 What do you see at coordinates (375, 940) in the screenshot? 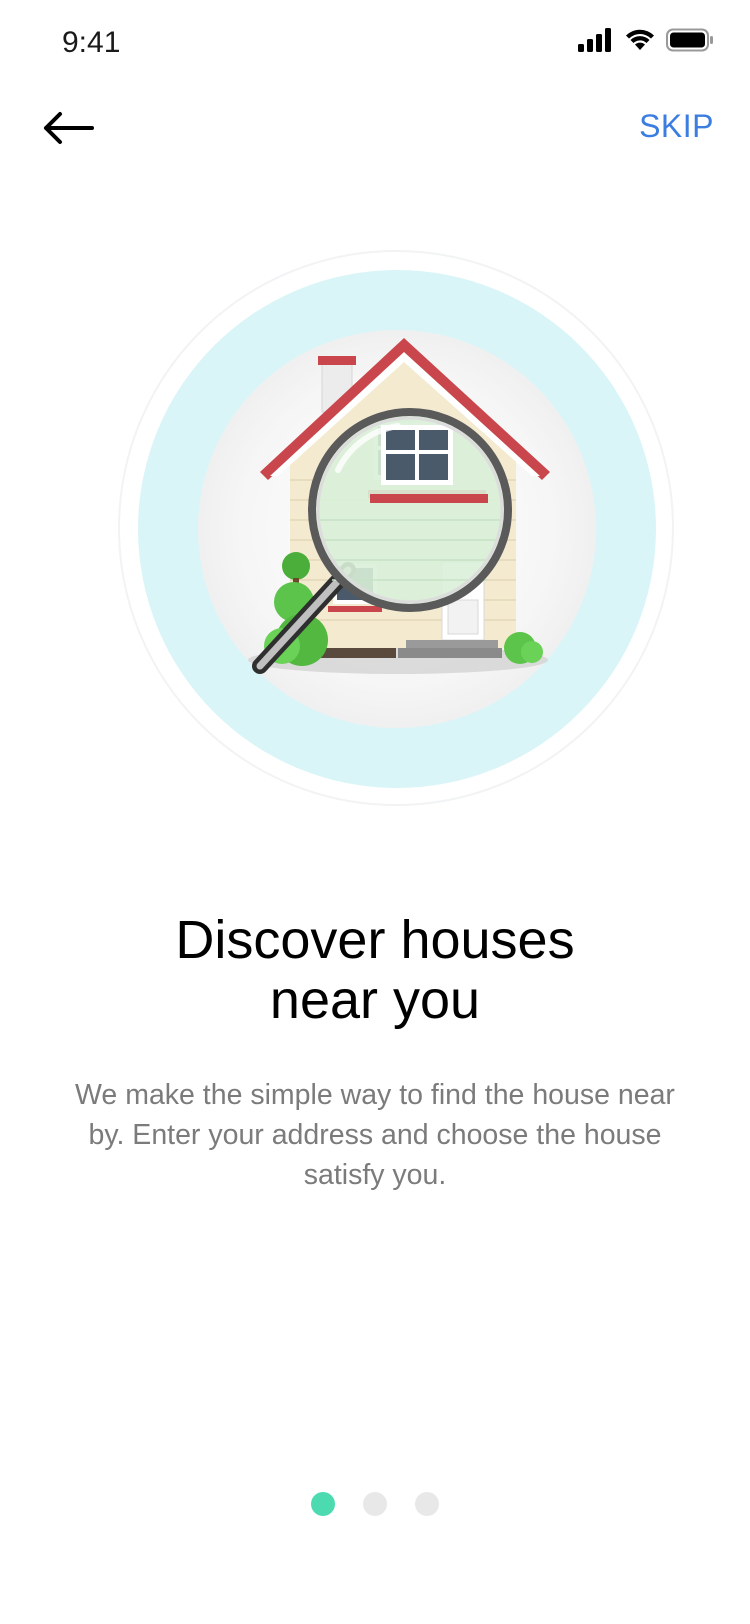
I see `title-line-1: Discover houses` at bounding box center [375, 940].